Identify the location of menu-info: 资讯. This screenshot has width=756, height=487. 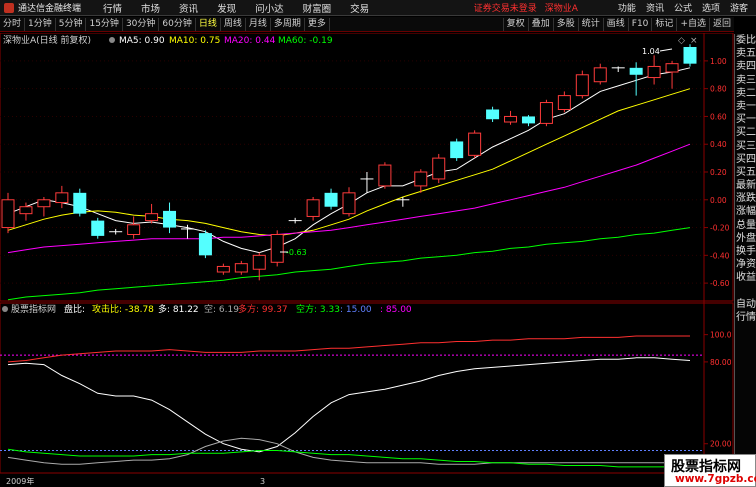
(655, 7).